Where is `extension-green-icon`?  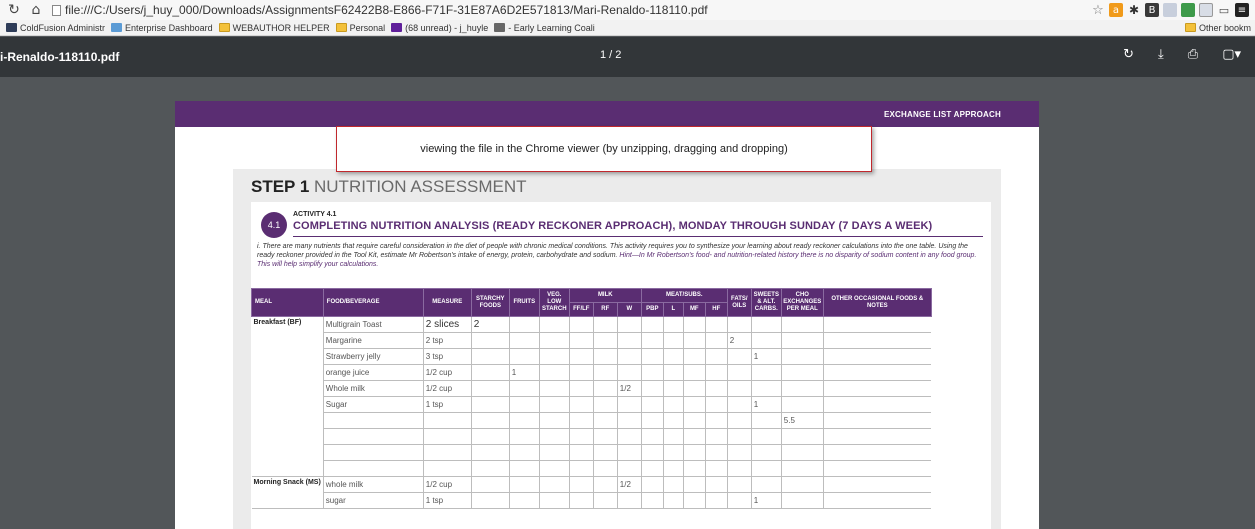 extension-green-icon is located at coordinates (1188, 10).